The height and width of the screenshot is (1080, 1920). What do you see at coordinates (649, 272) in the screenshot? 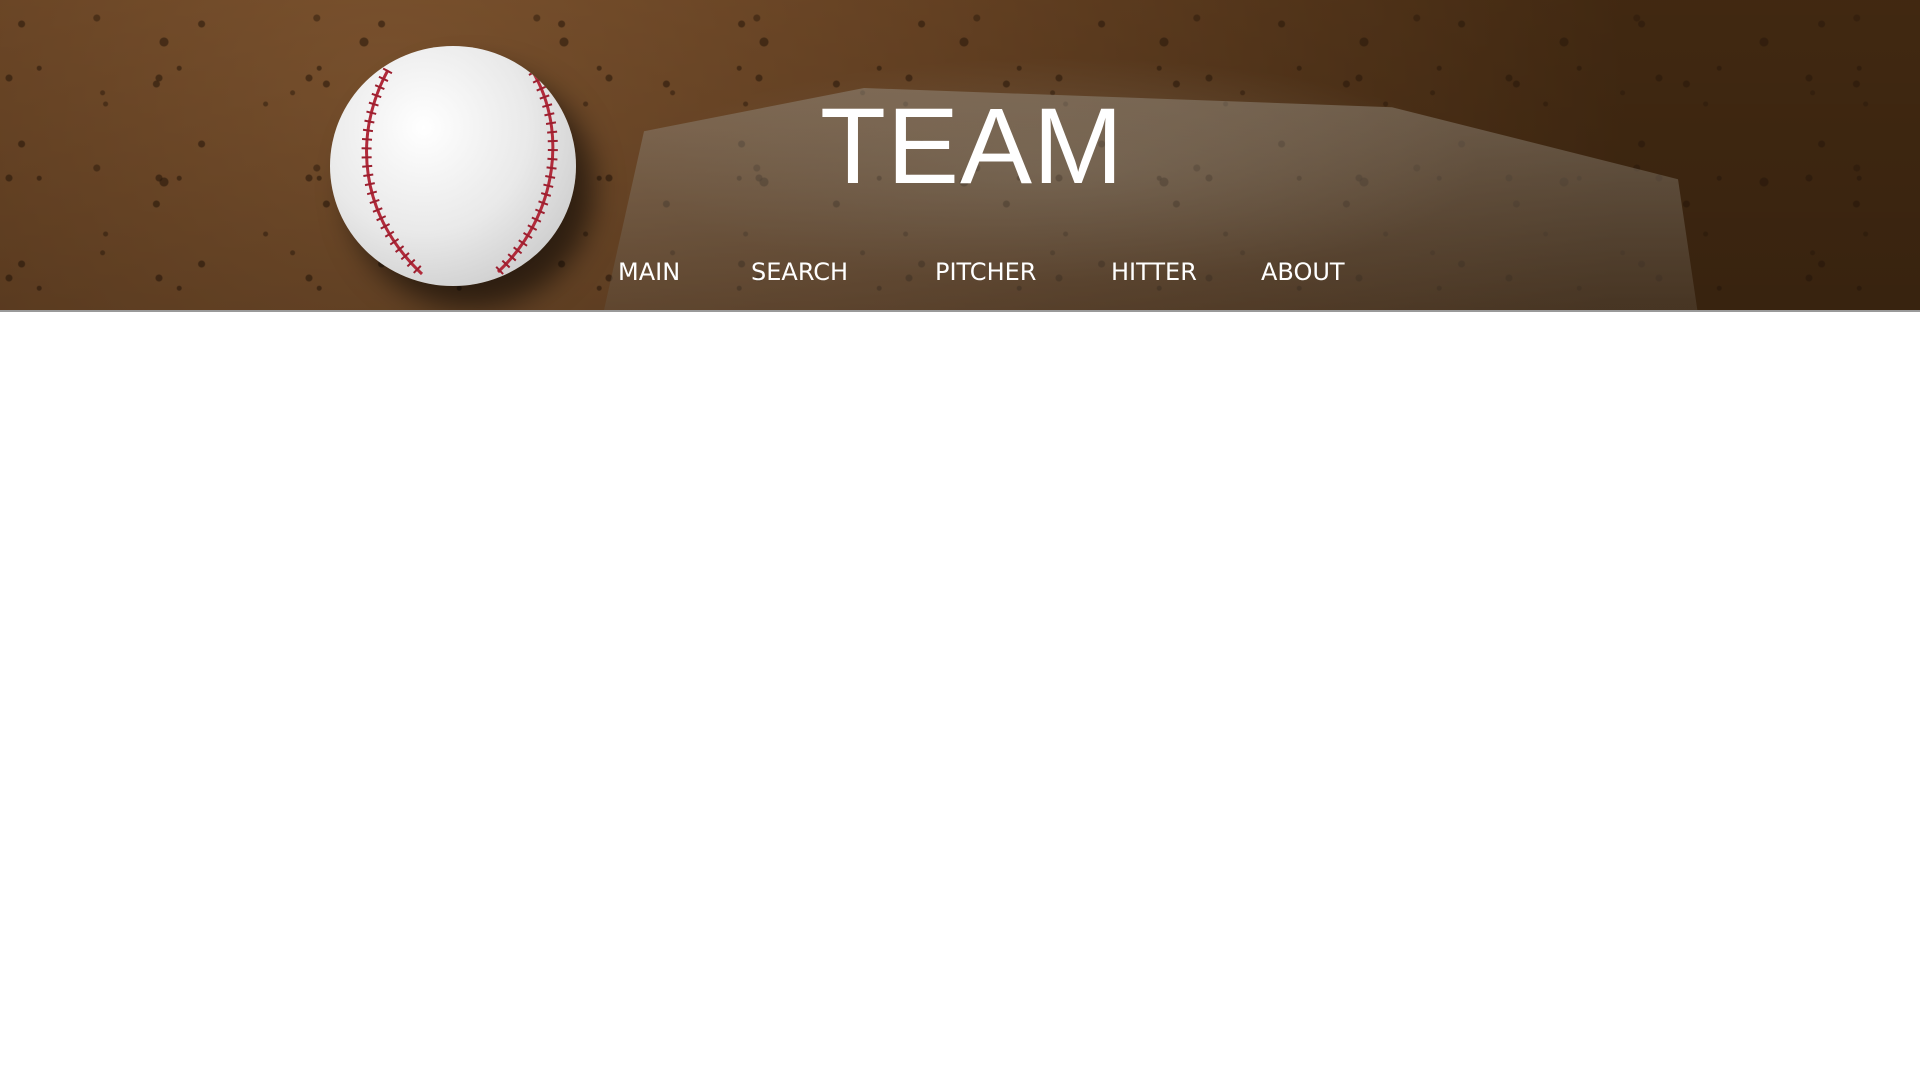
I see `nav-item-main: MAIN` at bounding box center [649, 272].